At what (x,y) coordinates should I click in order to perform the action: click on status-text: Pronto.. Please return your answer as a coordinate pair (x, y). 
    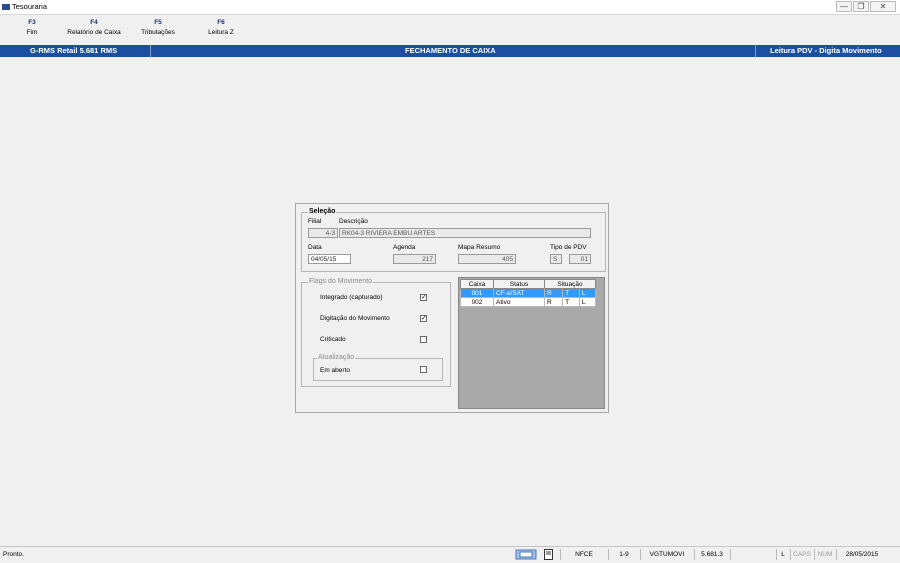
    Looking at the image, I should click on (13, 554).